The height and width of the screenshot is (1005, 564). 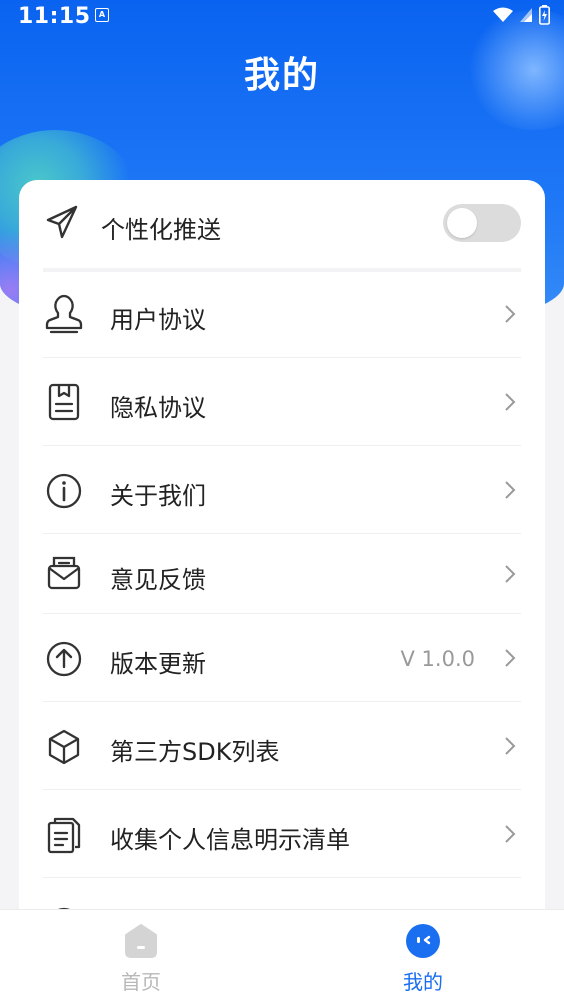 I want to click on profile-face-icon, so click(x=423, y=941).